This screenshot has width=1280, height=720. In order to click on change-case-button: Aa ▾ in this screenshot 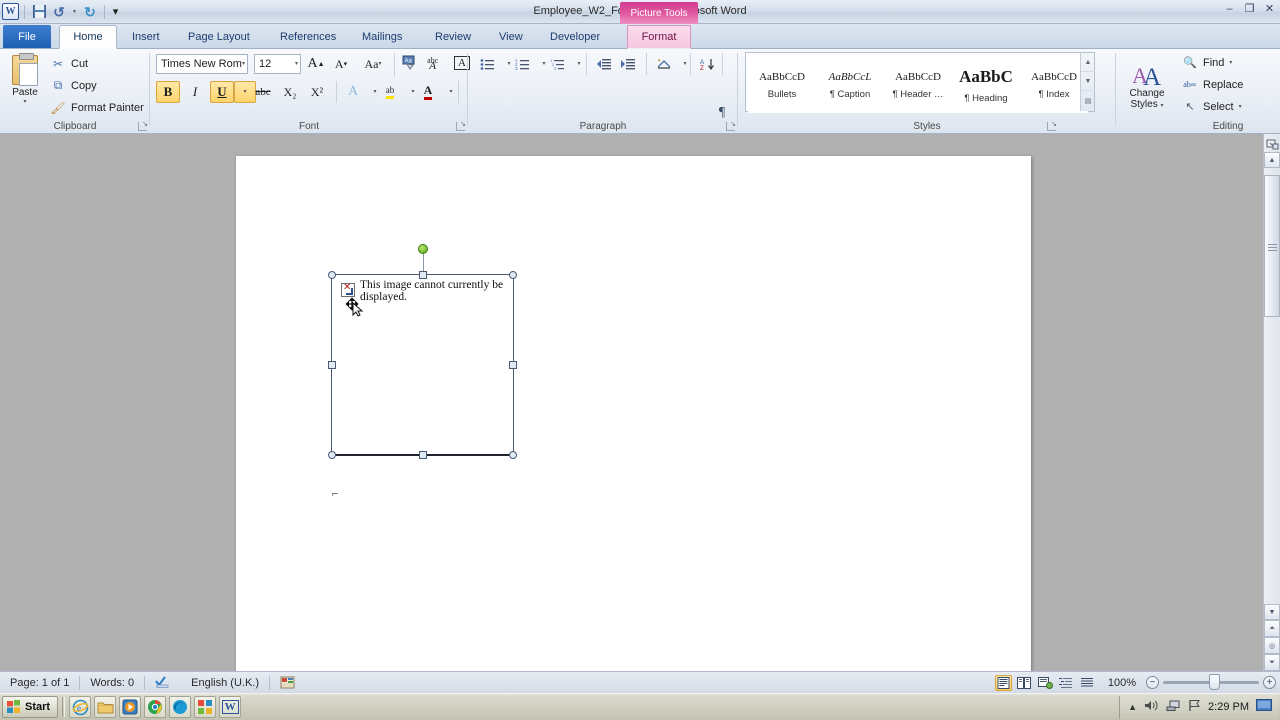, I will do `click(373, 64)`.